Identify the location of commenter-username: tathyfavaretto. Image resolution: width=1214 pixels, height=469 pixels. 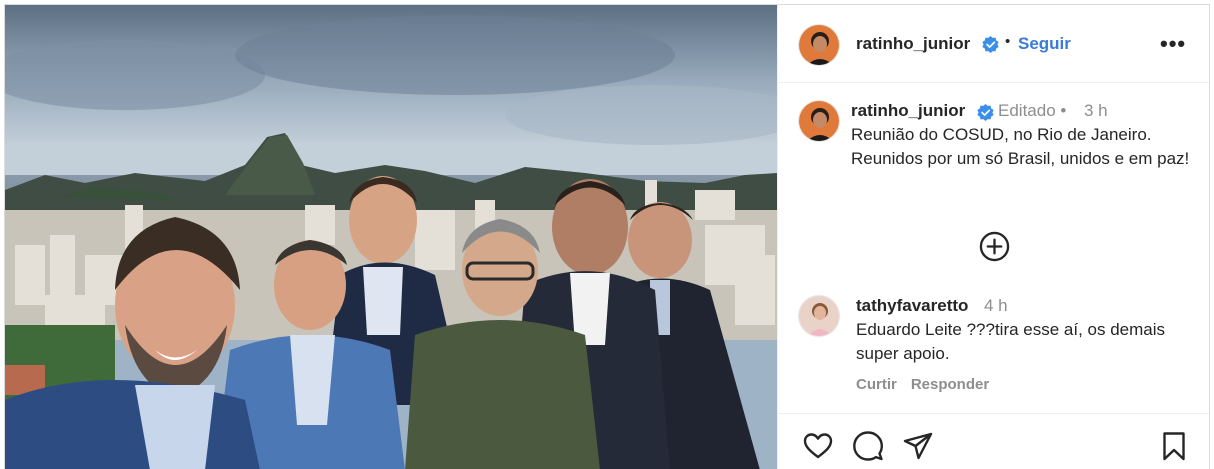
(912, 306).